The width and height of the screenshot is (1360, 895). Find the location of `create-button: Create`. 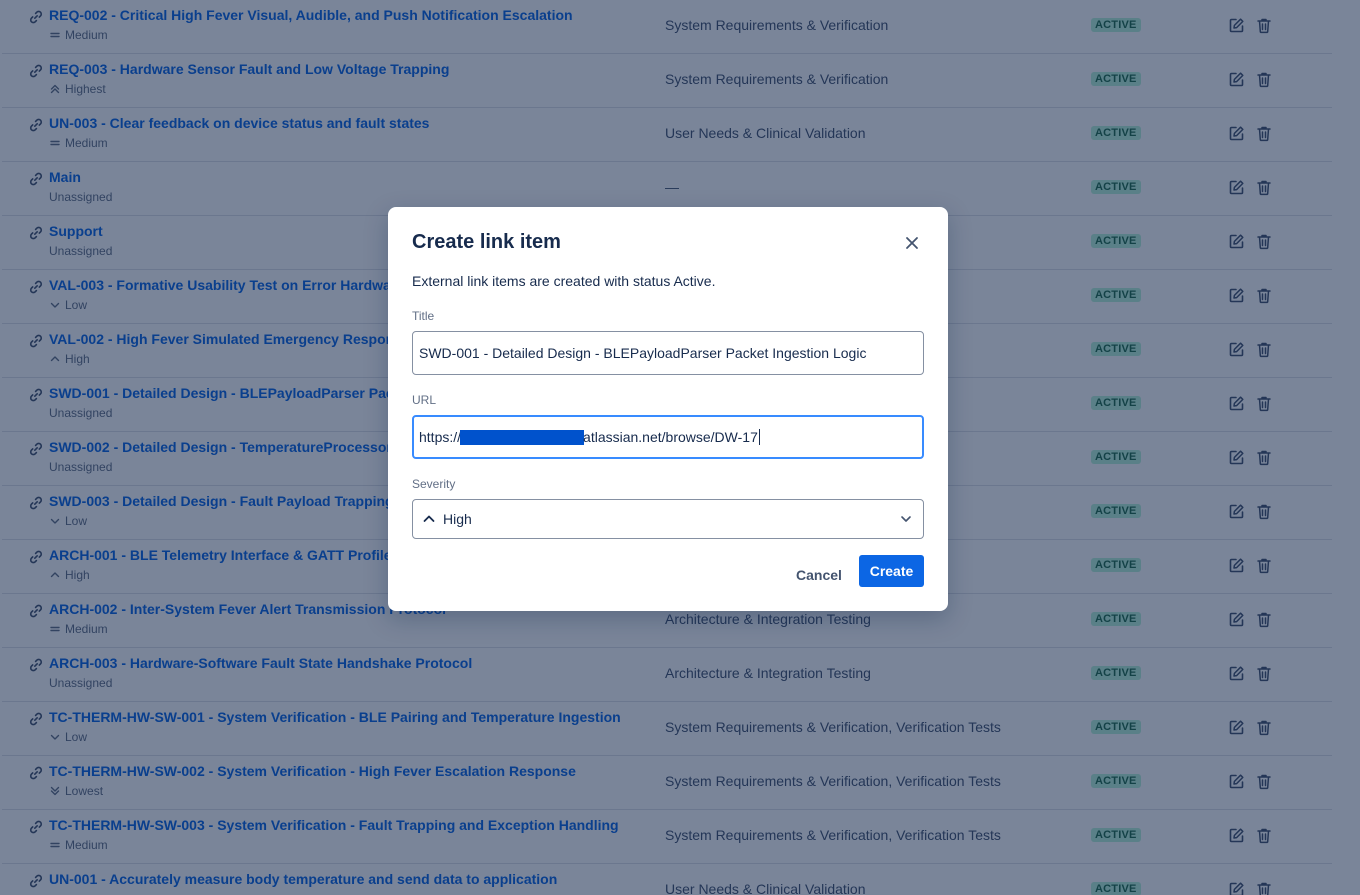

create-button: Create is located at coordinates (891, 571).